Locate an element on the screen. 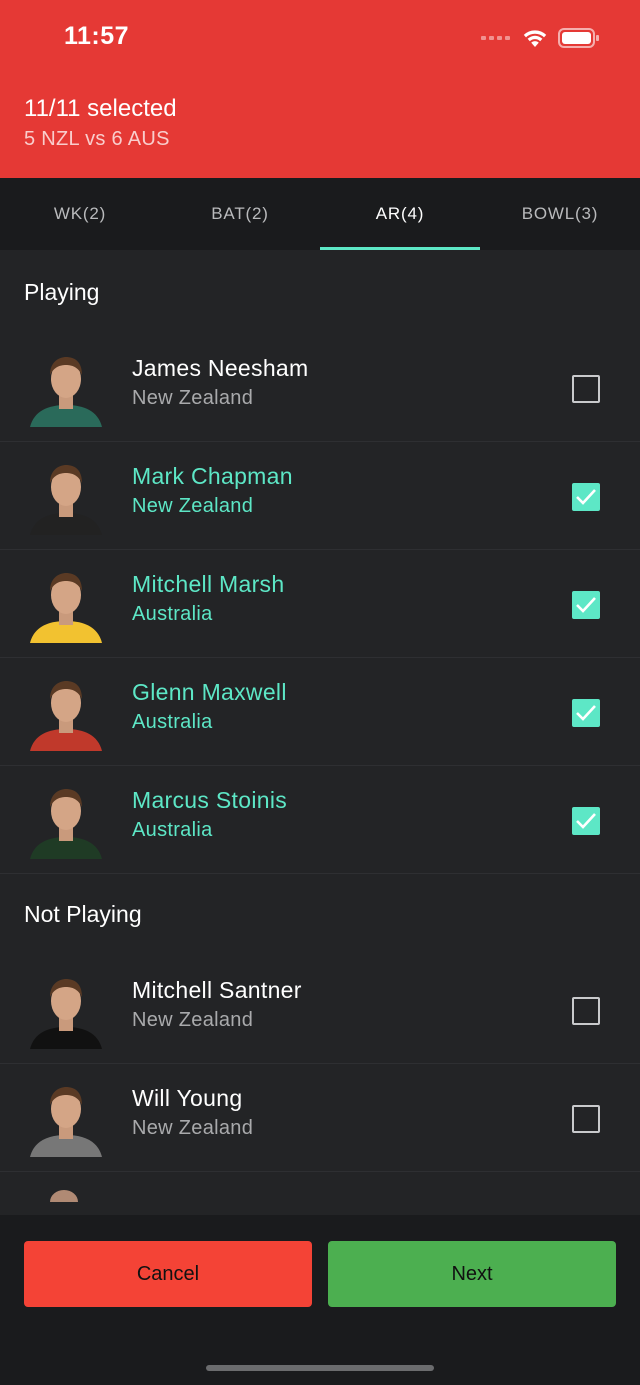 This screenshot has width=640, height=1385. wifi-icon is located at coordinates (535, 38).